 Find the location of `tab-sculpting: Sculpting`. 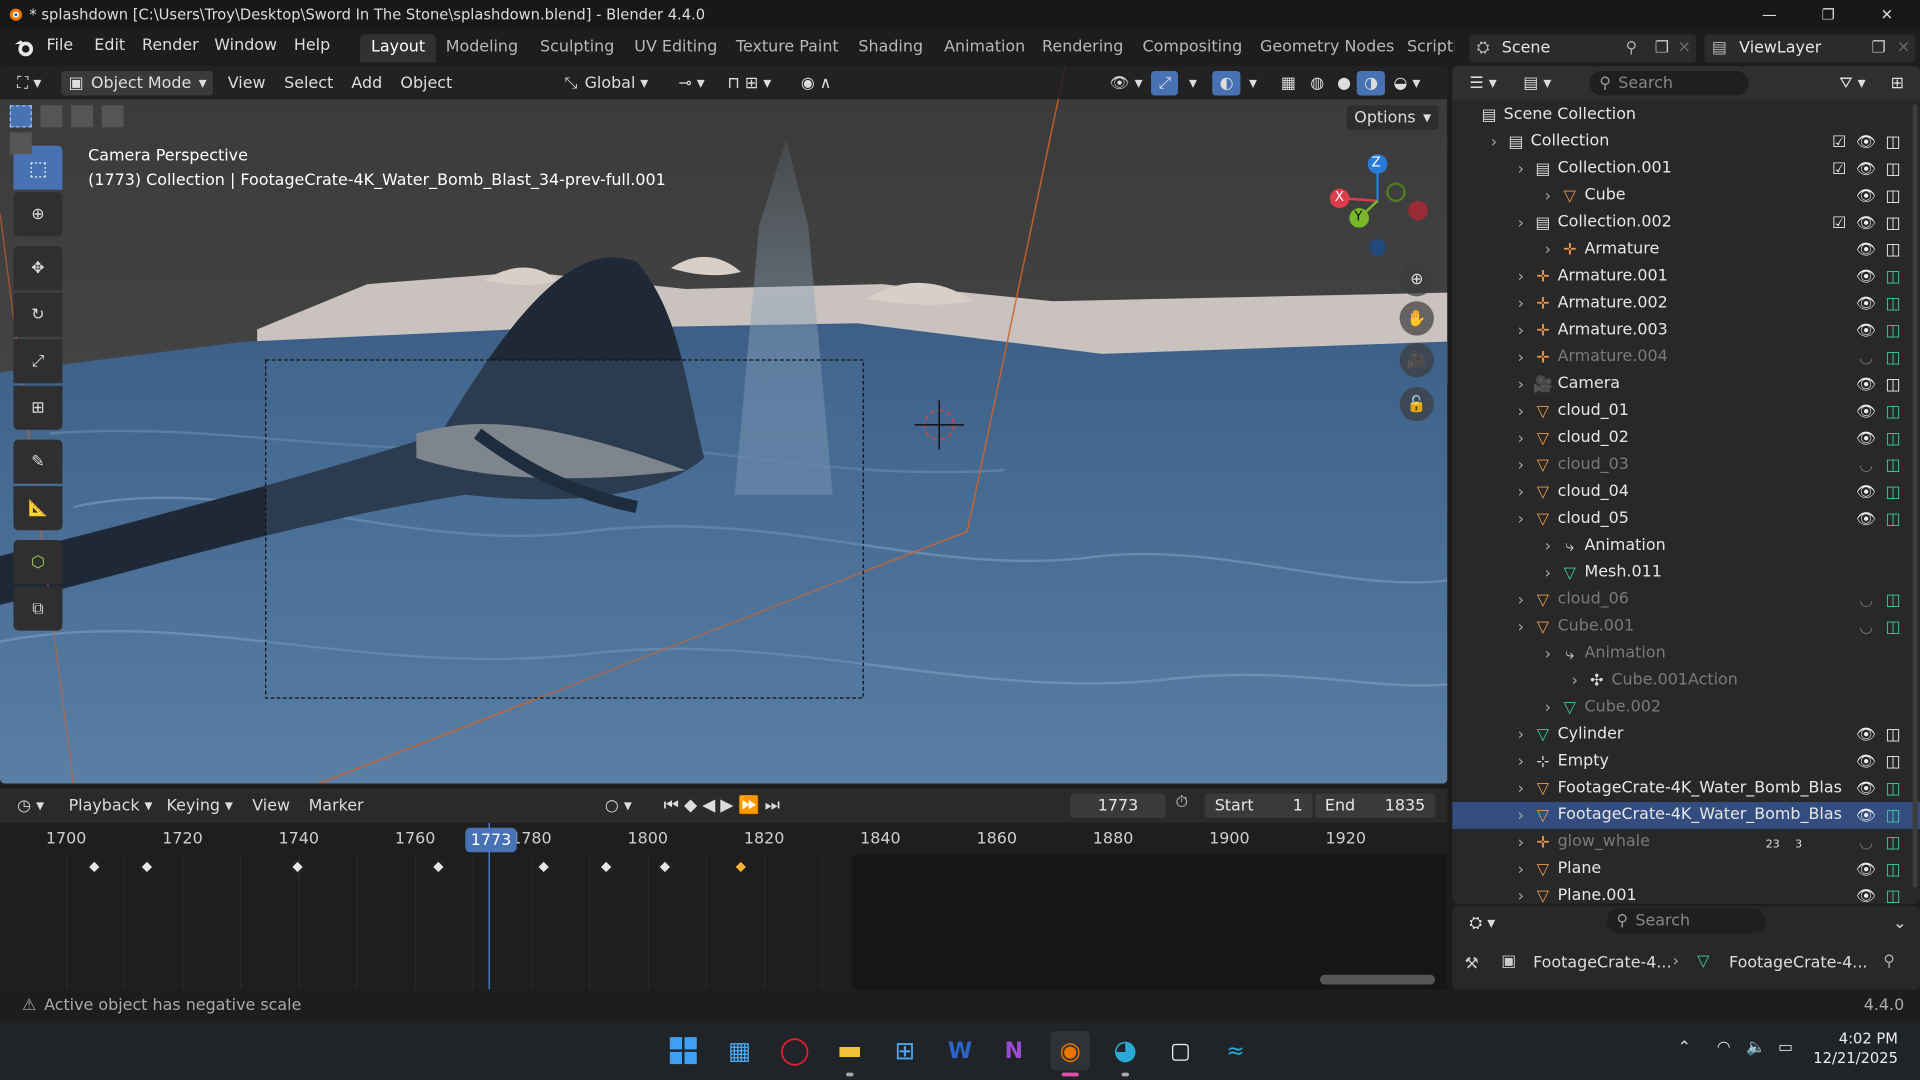

tab-sculpting: Sculpting is located at coordinates (577, 48).